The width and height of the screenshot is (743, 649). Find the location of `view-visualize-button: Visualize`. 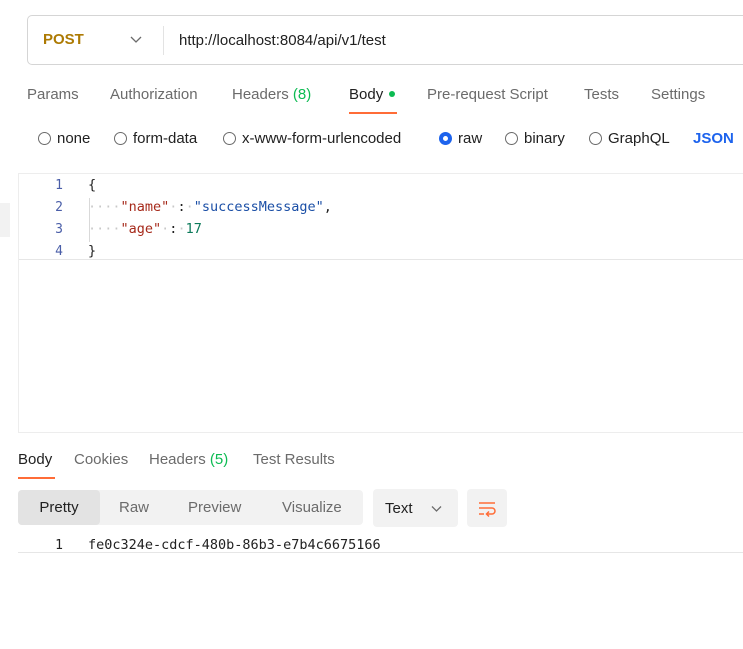

view-visualize-button: Visualize is located at coordinates (312, 507).